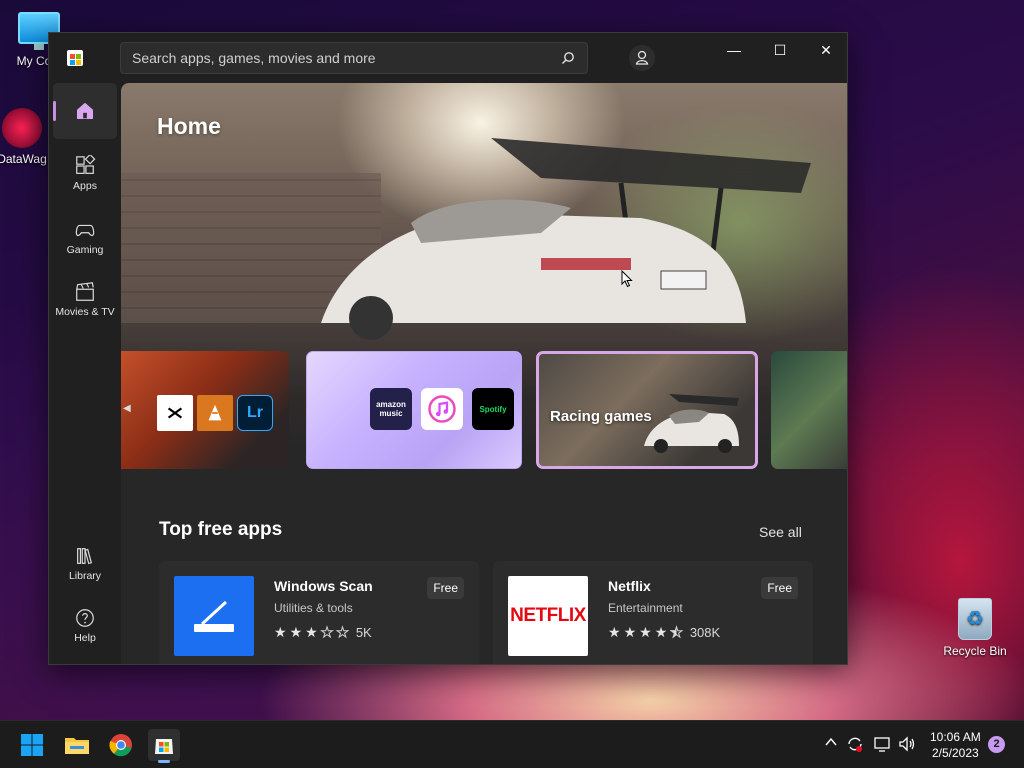 The height and width of the screenshot is (768, 1024). What do you see at coordinates (128, 410) in the screenshot?
I see `carousel-previous-icon: ◀` at bounding box center [128, 410].